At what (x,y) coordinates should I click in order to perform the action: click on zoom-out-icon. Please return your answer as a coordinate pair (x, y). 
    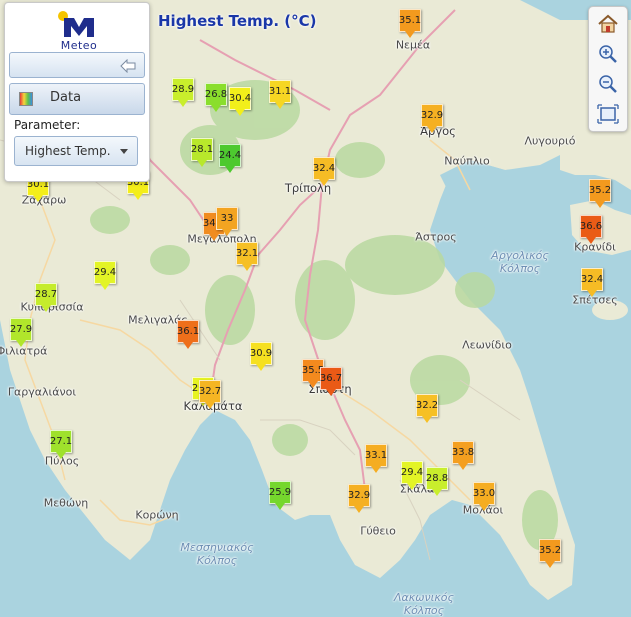
    Looking at the image, I should click on (608, 84).